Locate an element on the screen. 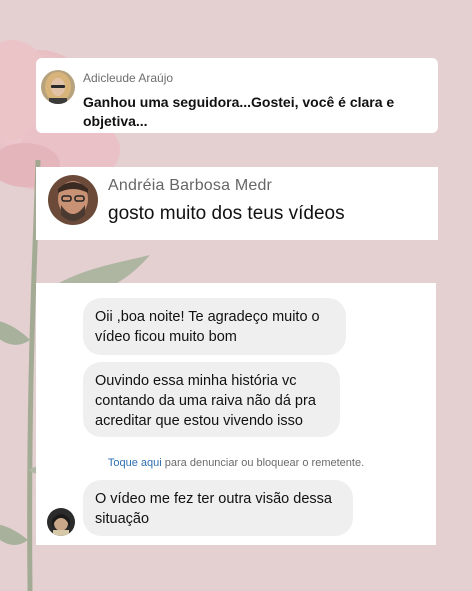 The image size is (472, 591). sender-avatar is located at coordinates (61, 522).